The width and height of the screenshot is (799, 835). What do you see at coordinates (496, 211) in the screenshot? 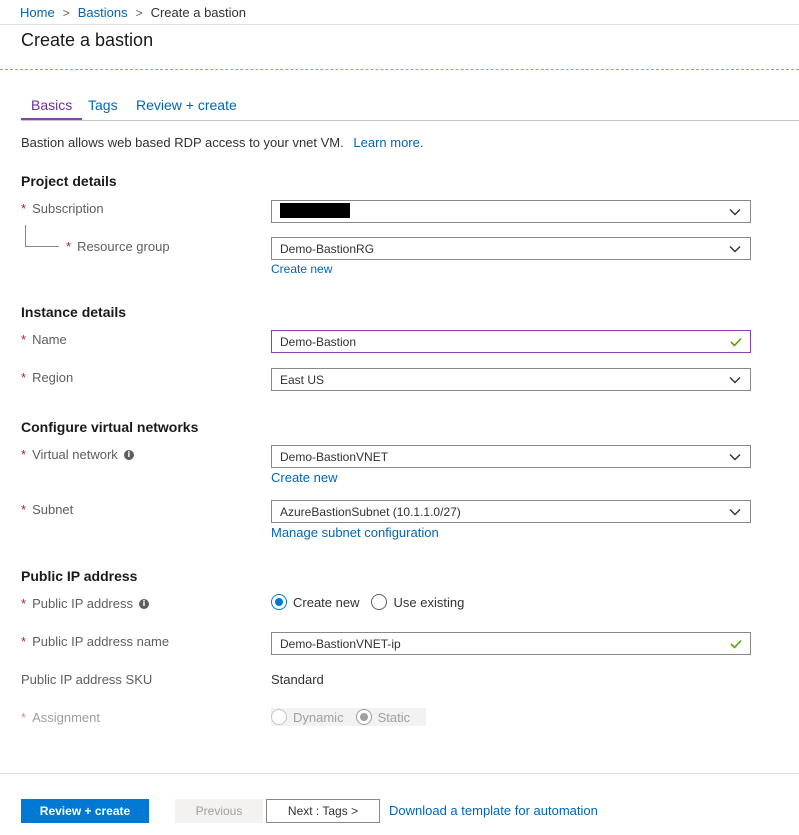
I see `subscription-value` at bounding box center [496, 211].